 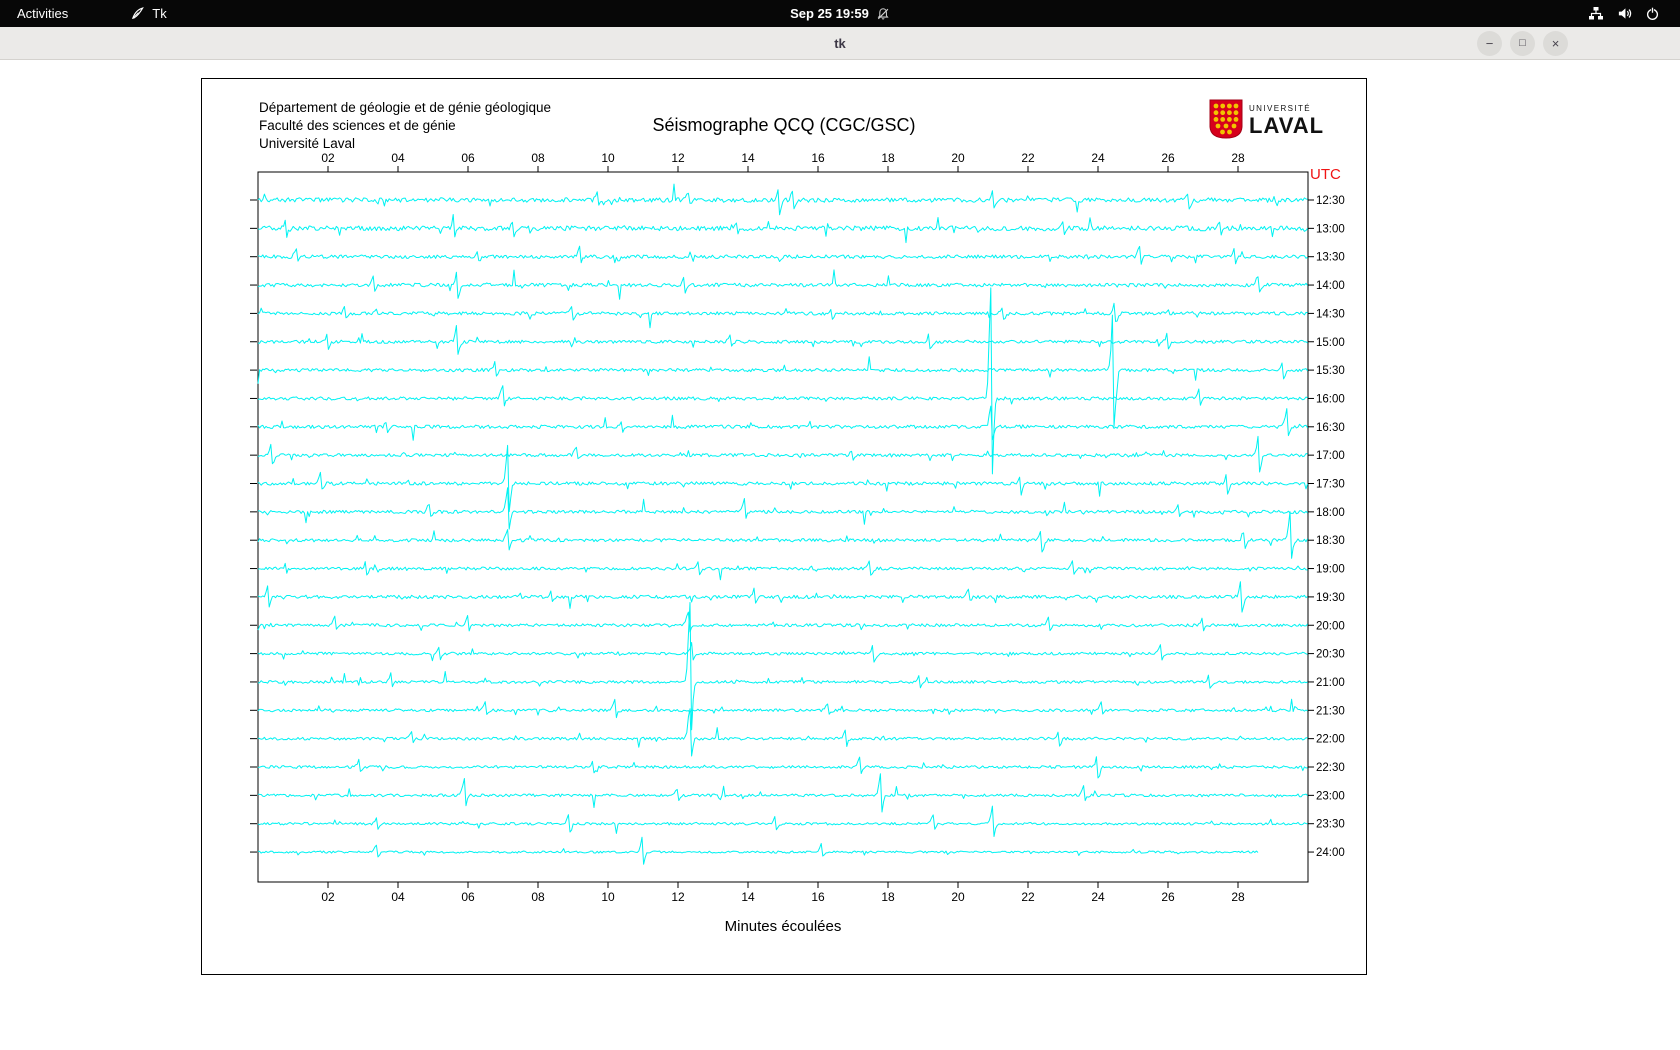 I want to click on seismo-trace-17:00, so click(x=782, y=454).